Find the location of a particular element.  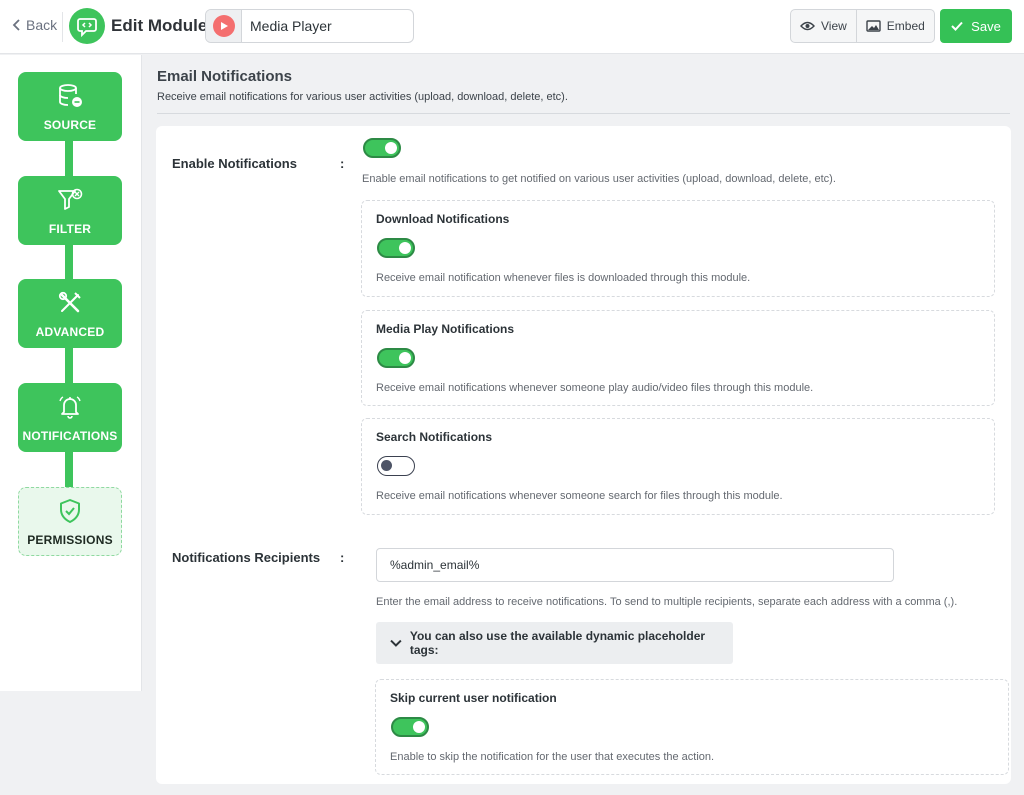

media-play-notifications-title: Media Play Notifications is located at coordinates (445, 329).